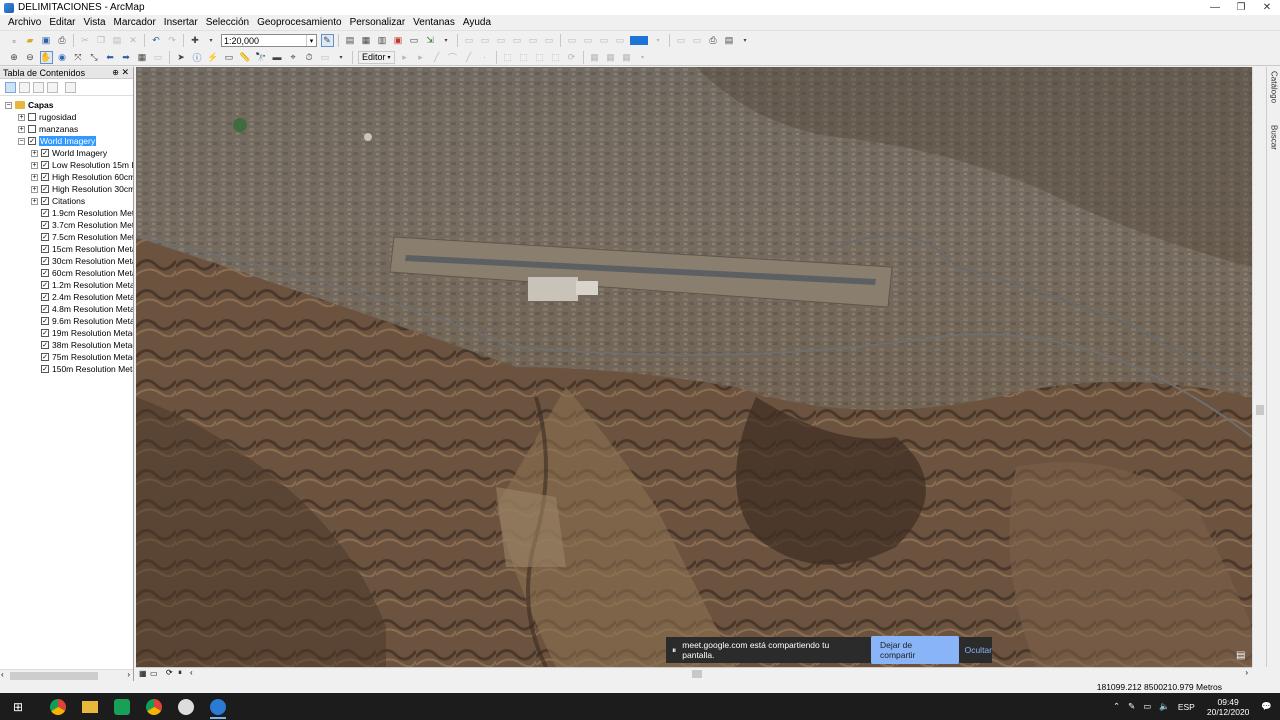 This screenshot has width=1280, height=720. What do you see at coordinates (1228, 707) in the screenshot?
I see `clock: 09:49 20/12/2020` at bounding box center [1228, 707].